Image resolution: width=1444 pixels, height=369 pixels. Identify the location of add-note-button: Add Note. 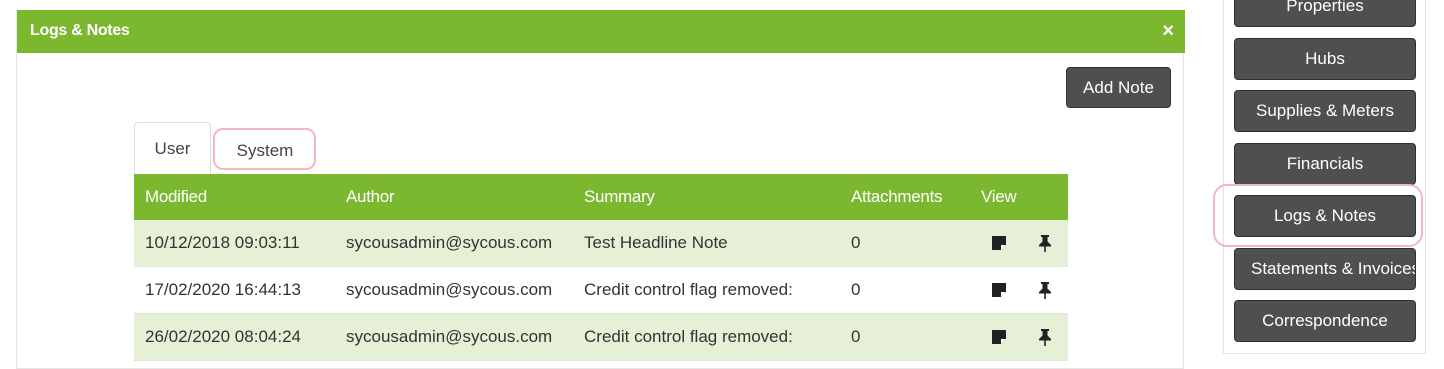
(1118, 87).